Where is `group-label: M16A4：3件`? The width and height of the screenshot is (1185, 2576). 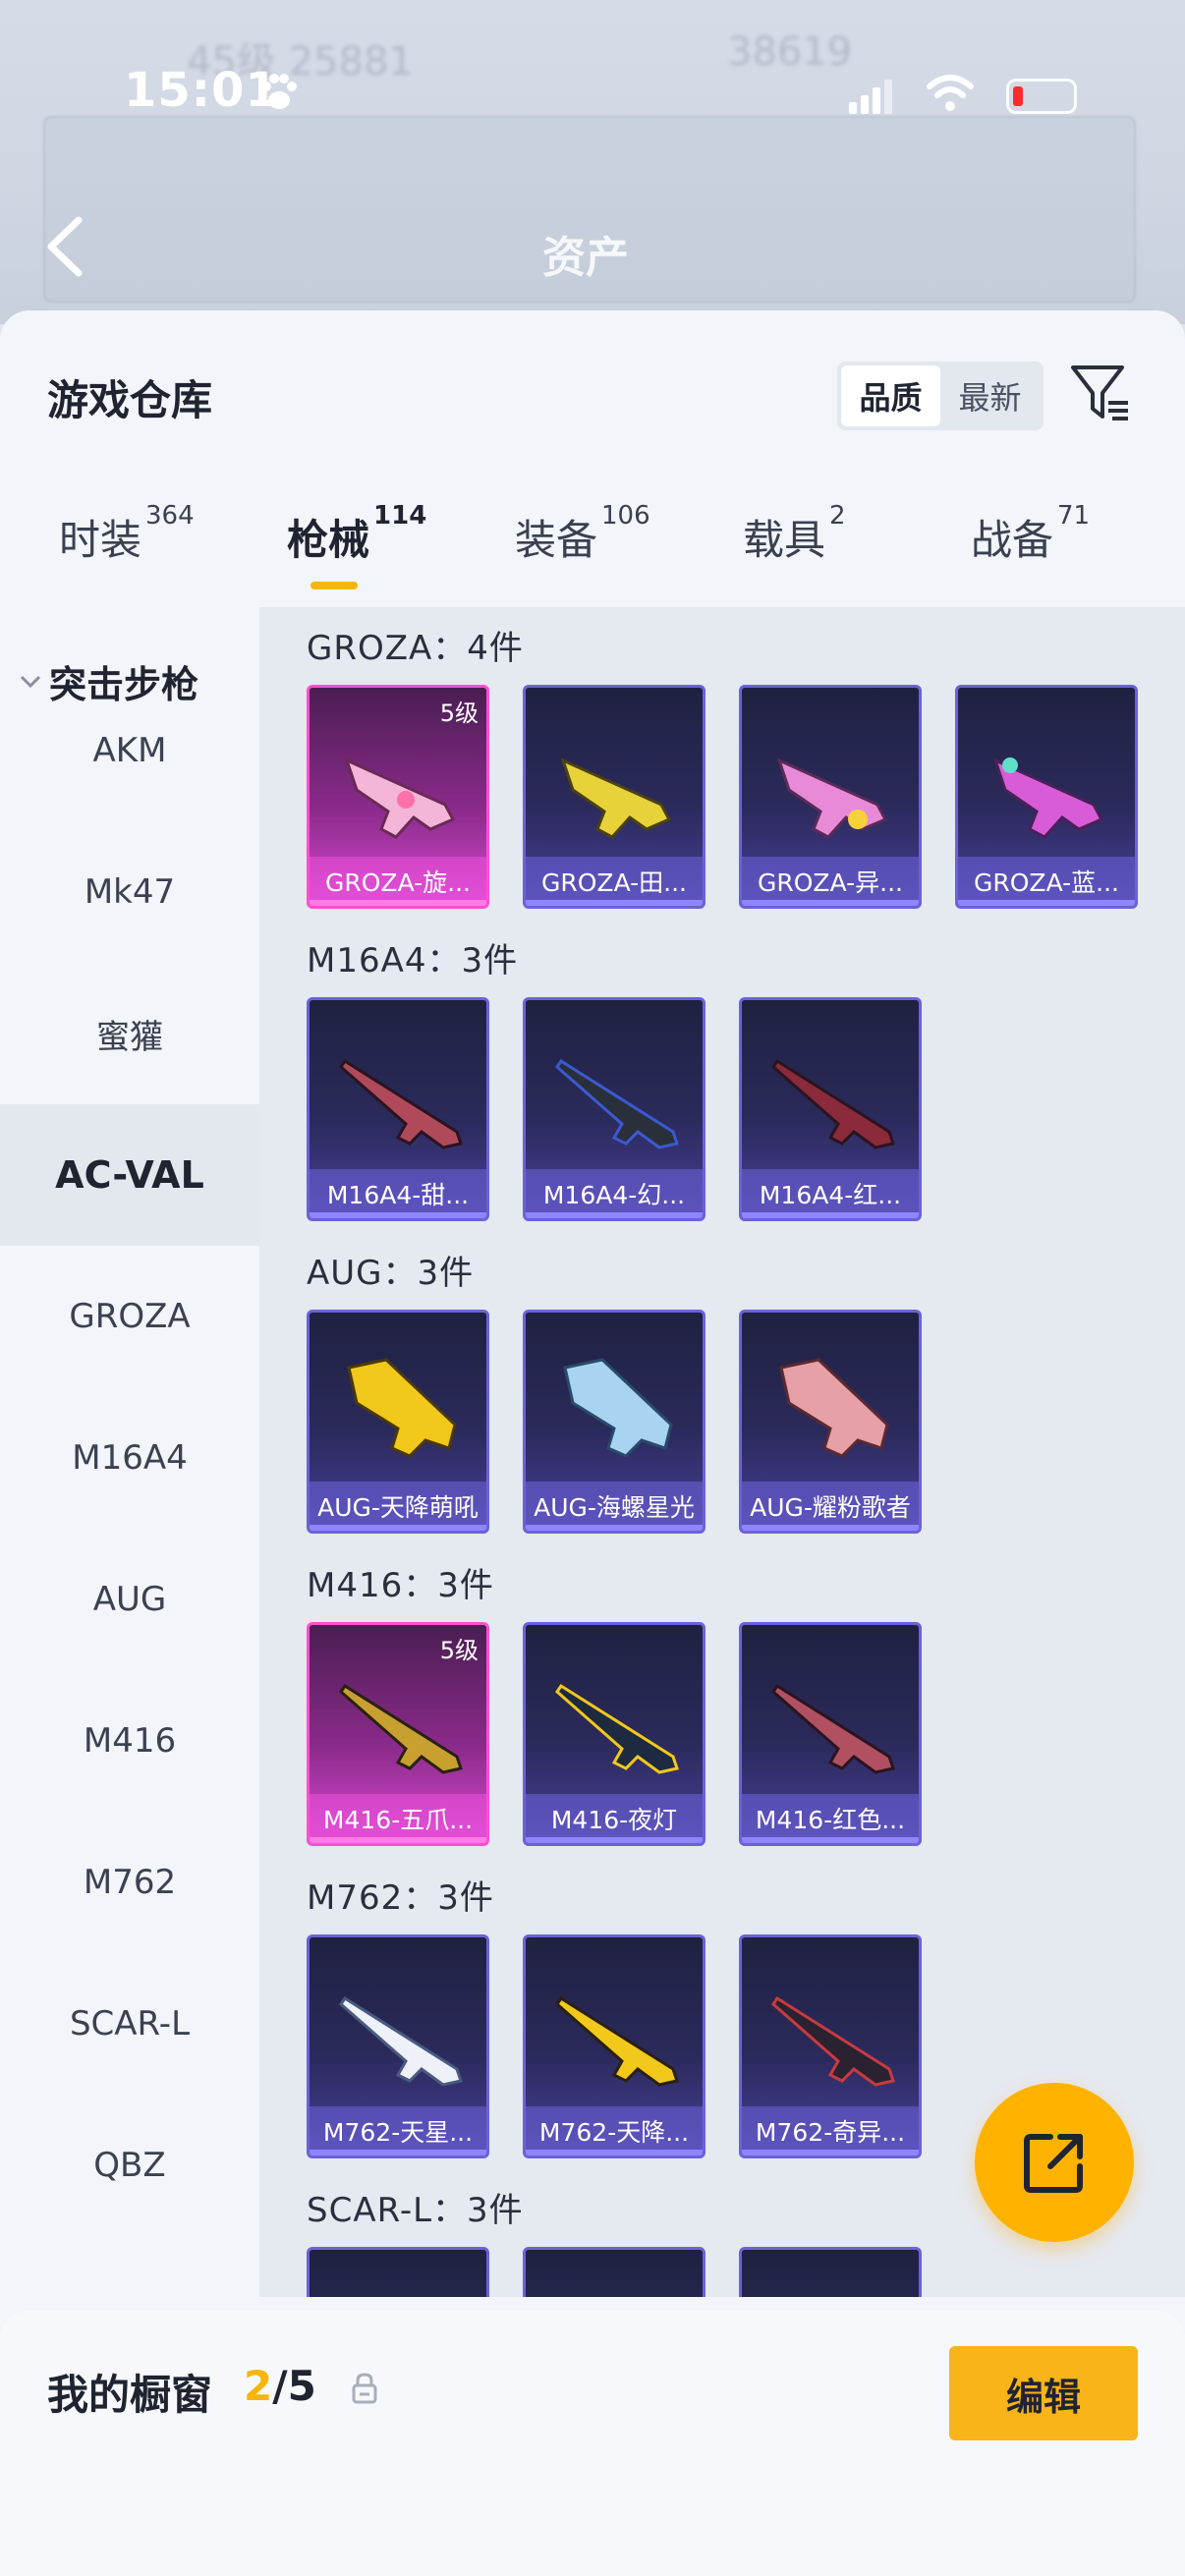
group-label: M16A4：3件 is located at coordinates (413, 960).